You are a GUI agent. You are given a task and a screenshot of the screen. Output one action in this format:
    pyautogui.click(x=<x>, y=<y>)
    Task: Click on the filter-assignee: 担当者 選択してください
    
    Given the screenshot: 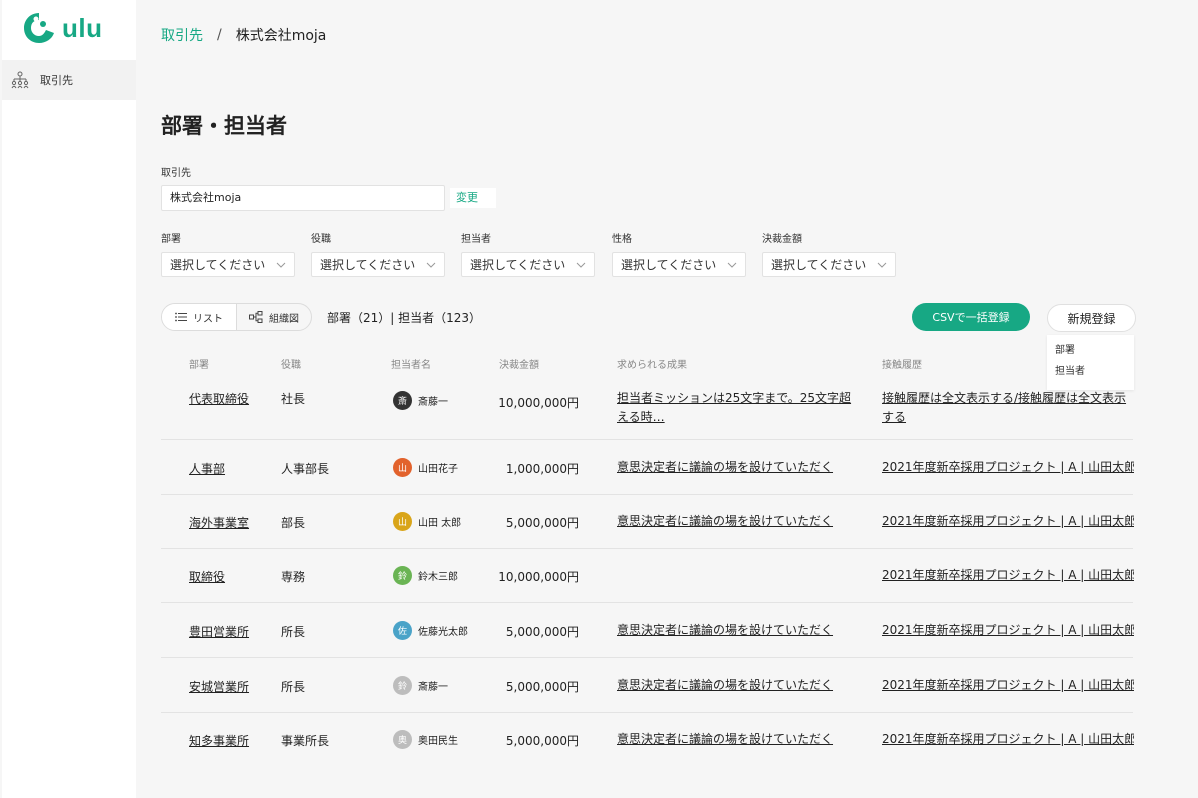 What is the action you would take?
    pyautogui.click(x=528, y=253)
    